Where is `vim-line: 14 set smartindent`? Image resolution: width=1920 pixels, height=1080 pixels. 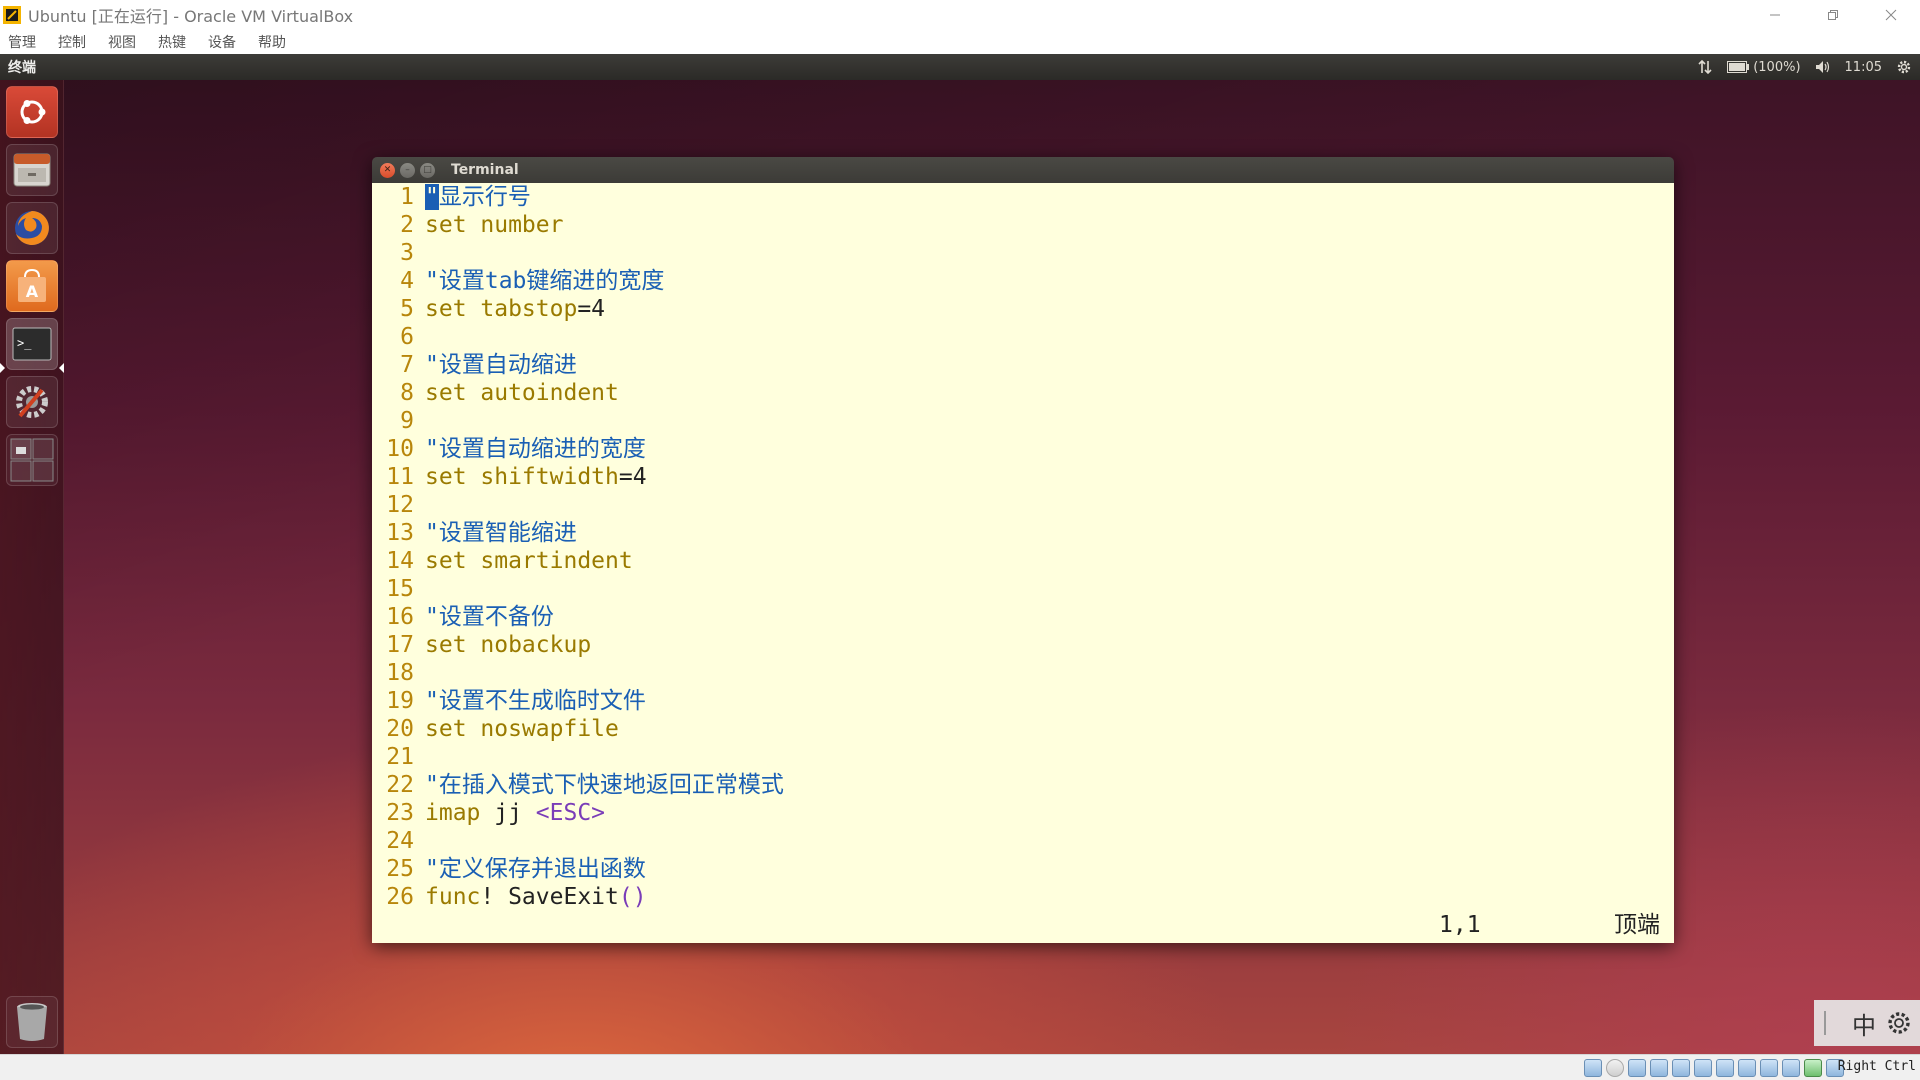 vim-line: 14 set smartindent is located at coordinates (502, 561).